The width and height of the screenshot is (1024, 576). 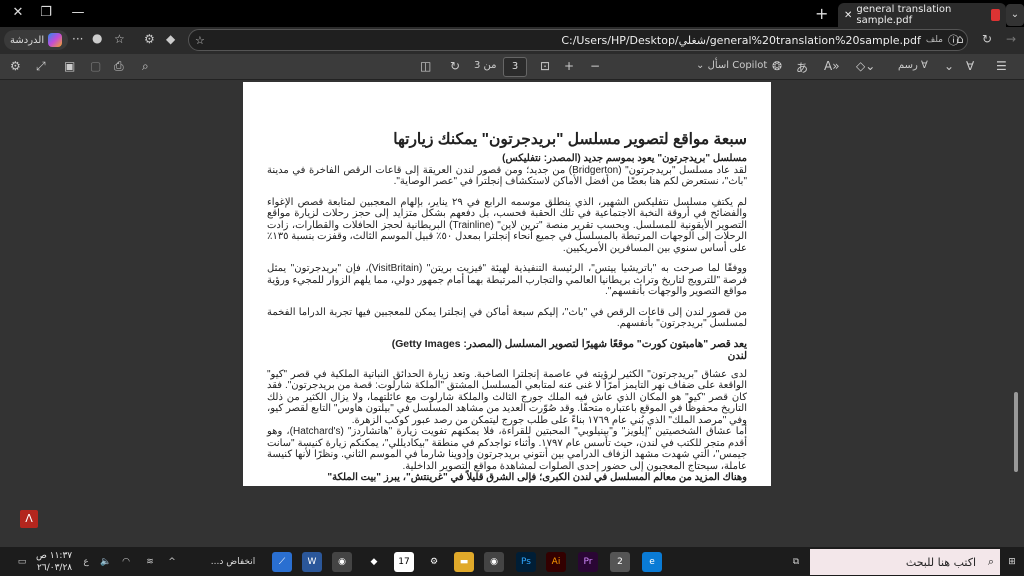 I want to click on page-count: من 3, so click(x=485, y=65).